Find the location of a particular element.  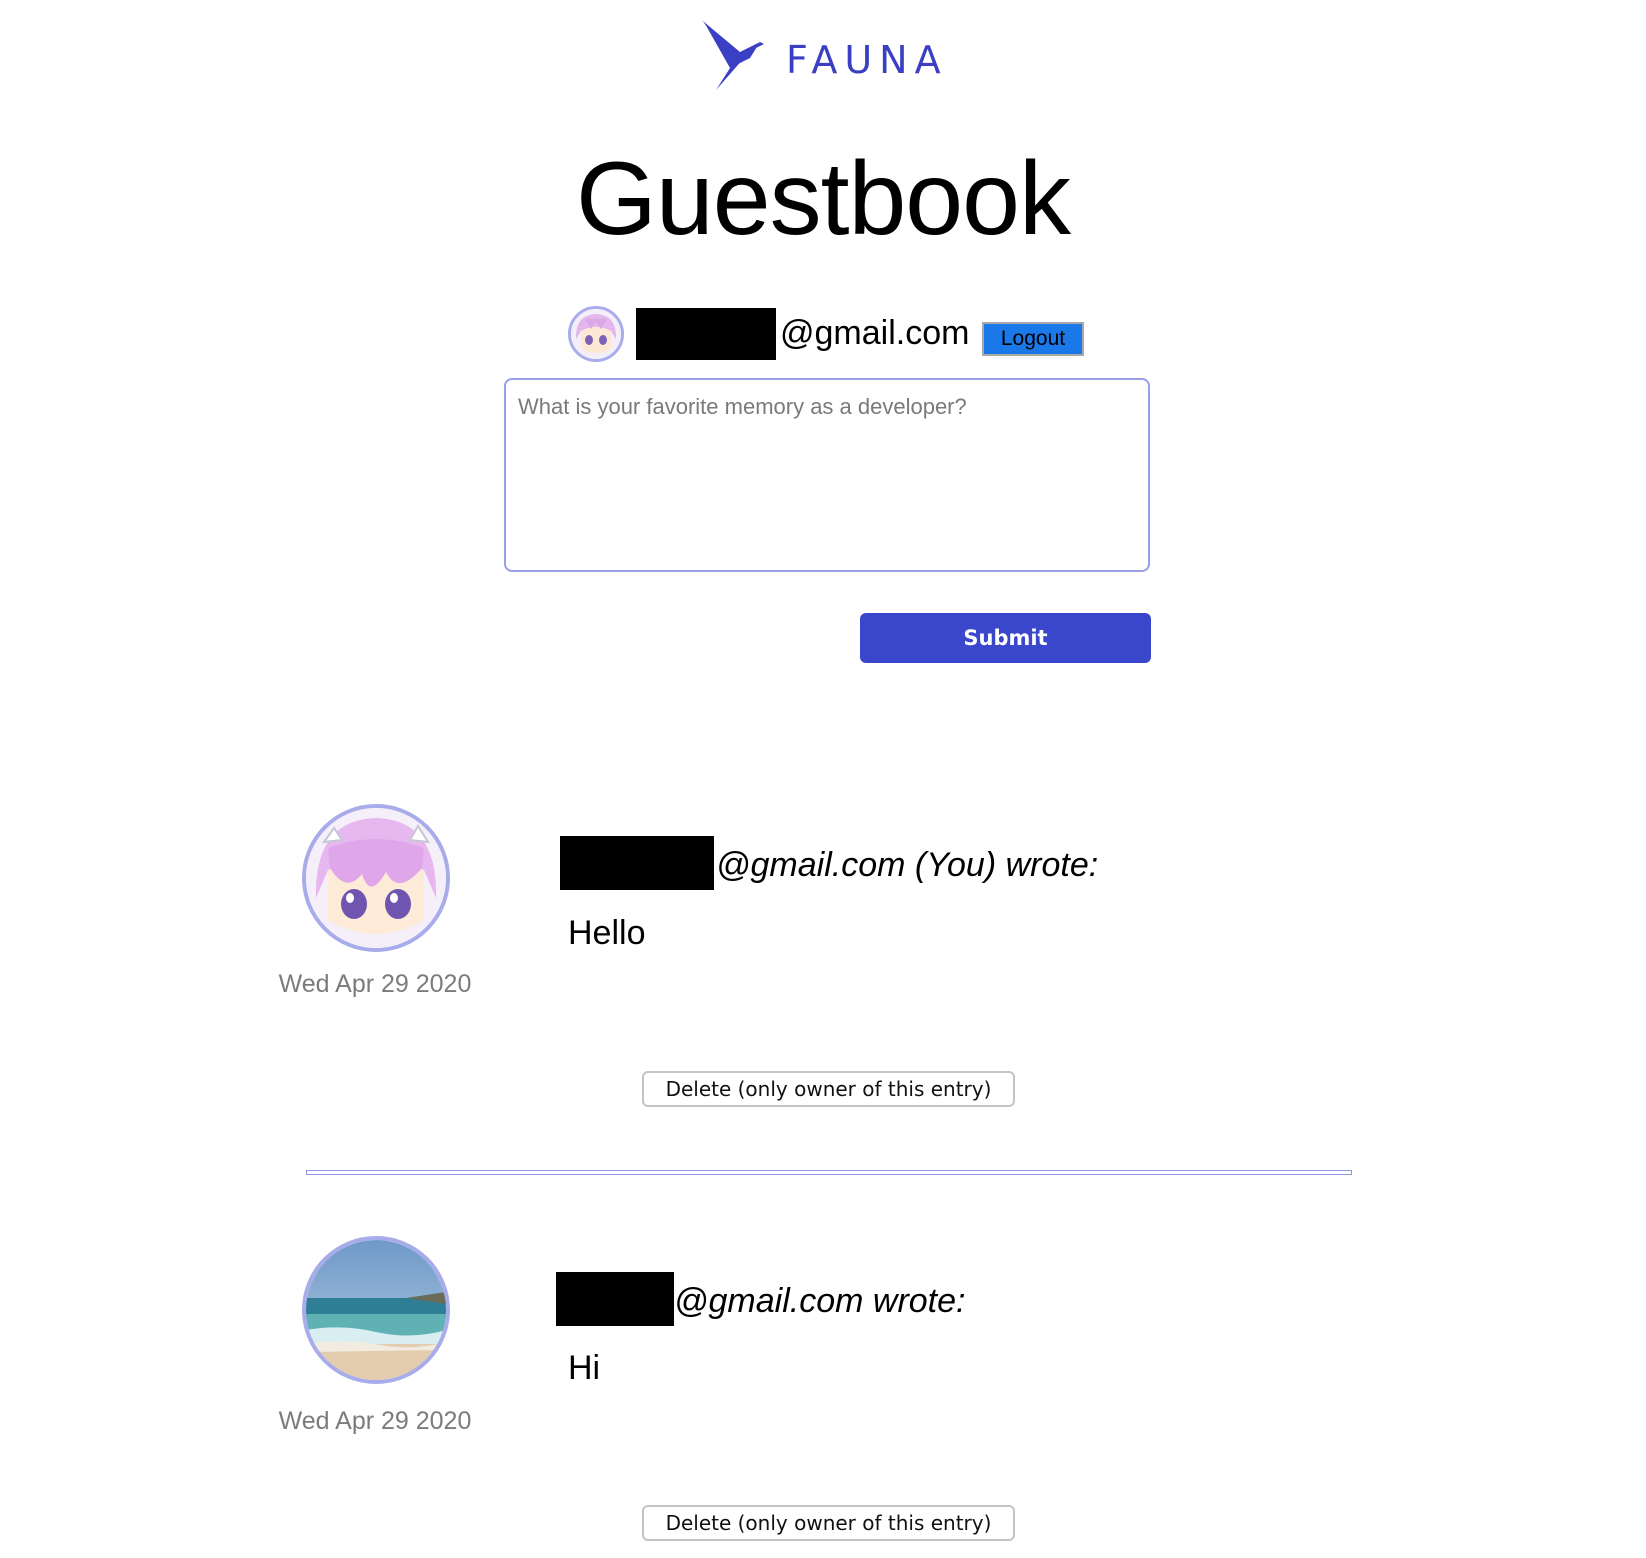

entry-message: Hello is located at coordinates (607, 933).